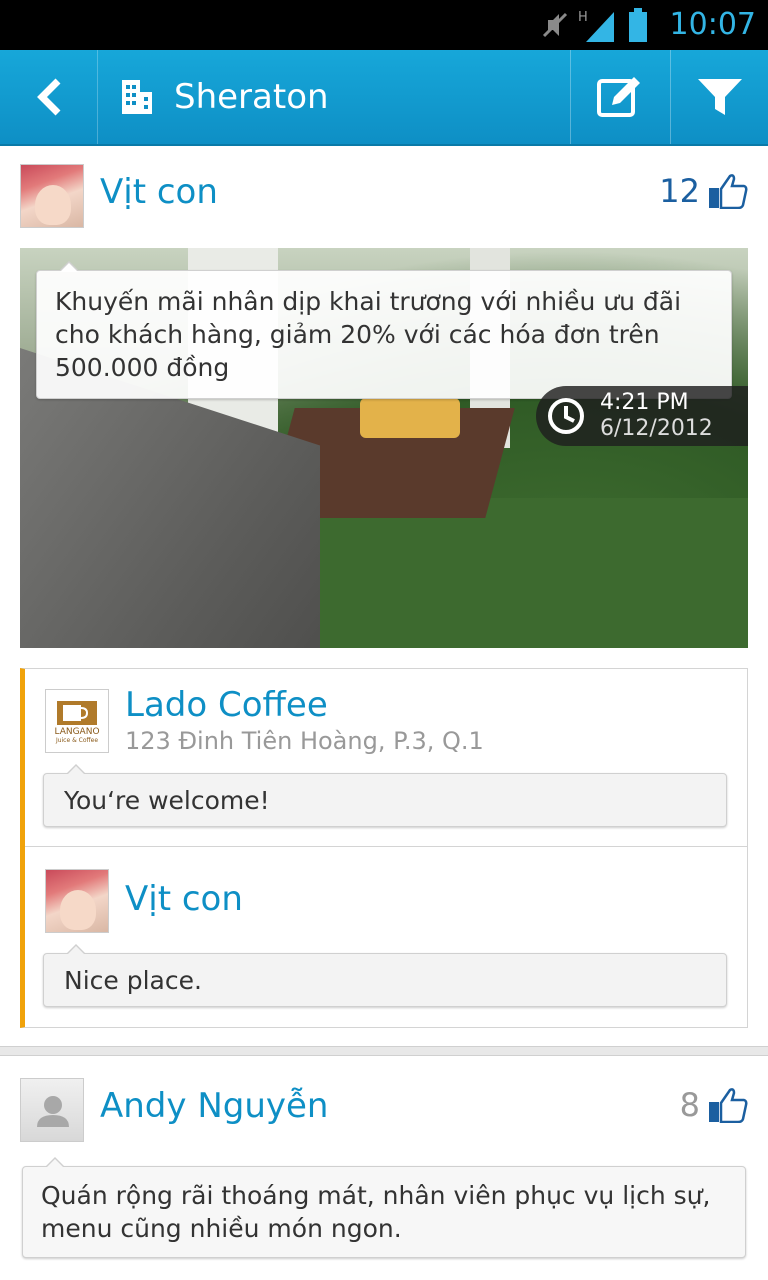 This screenshot has width=768, height=1280. I want to click on comment-text: Nice place., so click(385, 975).